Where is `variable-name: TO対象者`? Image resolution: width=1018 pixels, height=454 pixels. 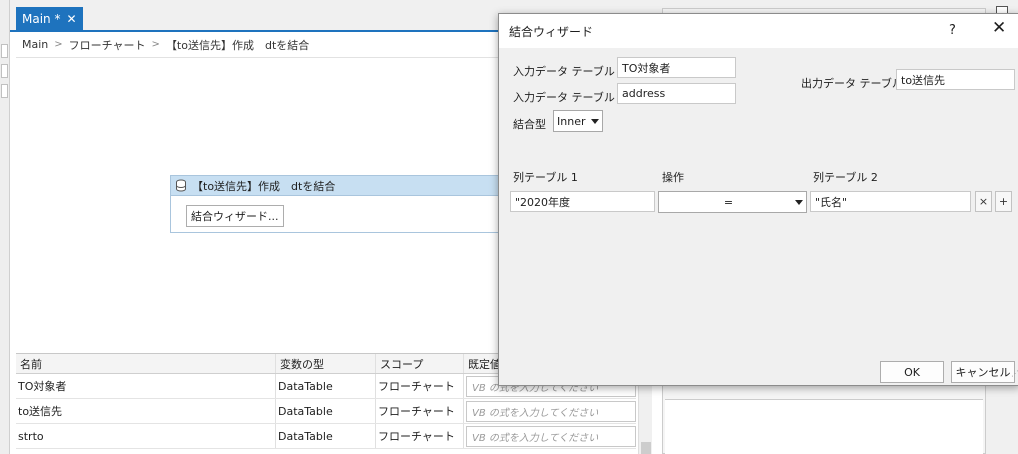
variable-name: TO対象者 is located at coordinates (146, 386).